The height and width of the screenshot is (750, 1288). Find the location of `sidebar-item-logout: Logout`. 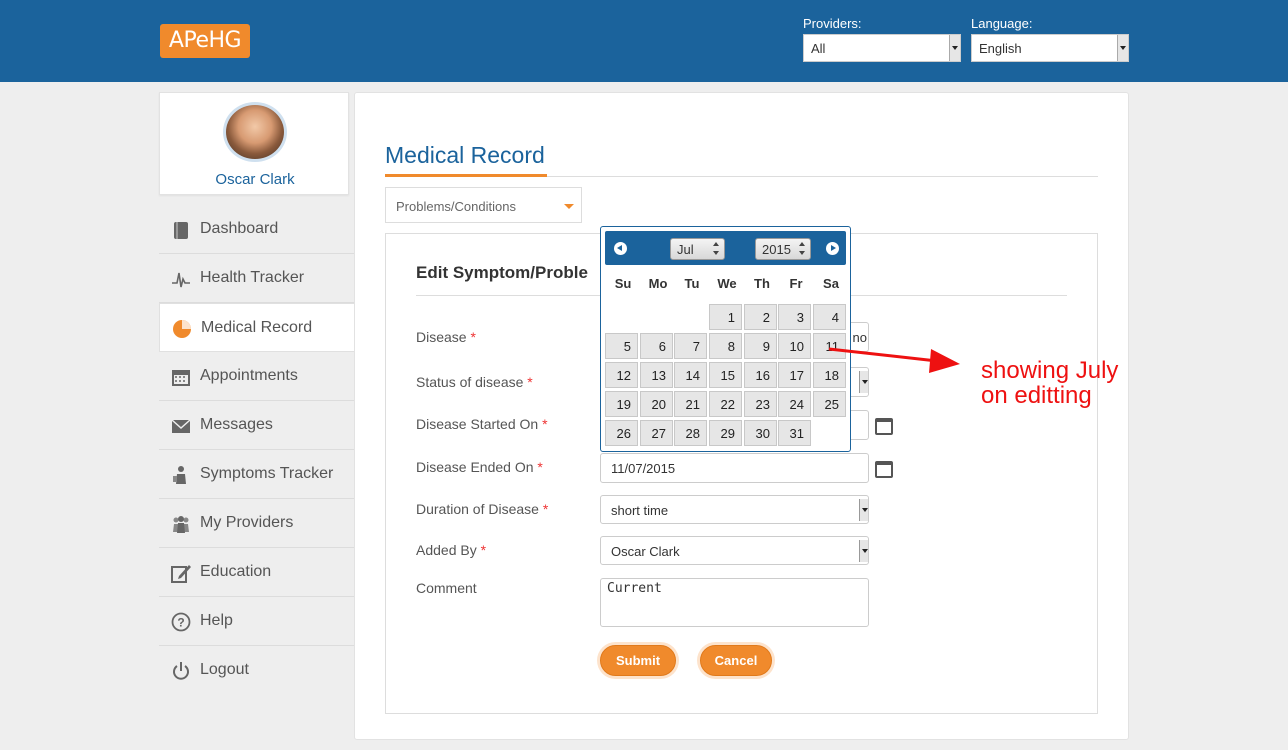

sidebar-item-logout: Logout is located at coordinates (256, 670).